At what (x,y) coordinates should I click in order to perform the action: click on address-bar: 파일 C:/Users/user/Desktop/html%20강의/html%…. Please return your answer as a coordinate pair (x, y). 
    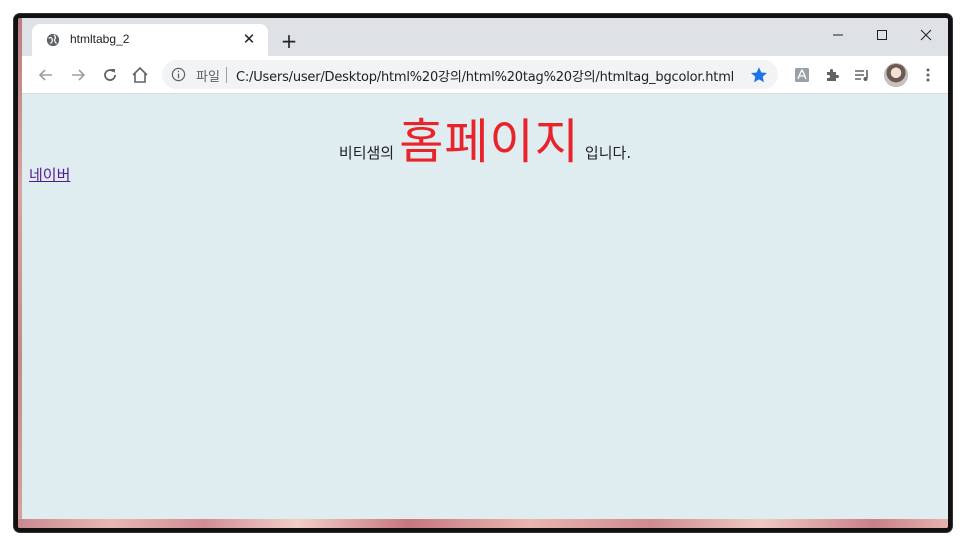
    Looking at the image, I should click on (470, 74).